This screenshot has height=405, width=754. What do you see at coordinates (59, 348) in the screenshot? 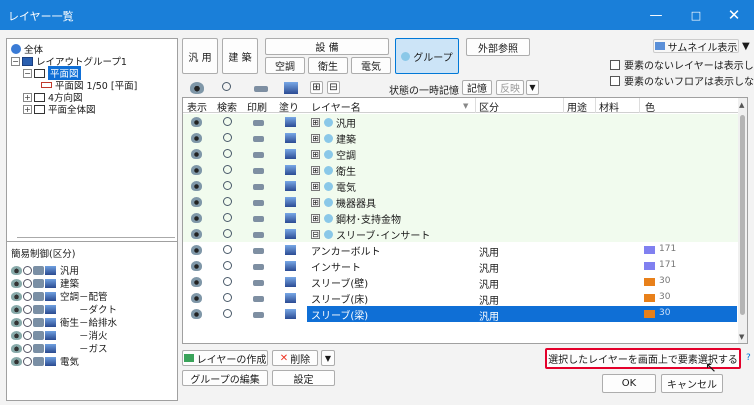
I see `simple-row-sanitary-gas: －ガス` at bounding box center [59, 348].